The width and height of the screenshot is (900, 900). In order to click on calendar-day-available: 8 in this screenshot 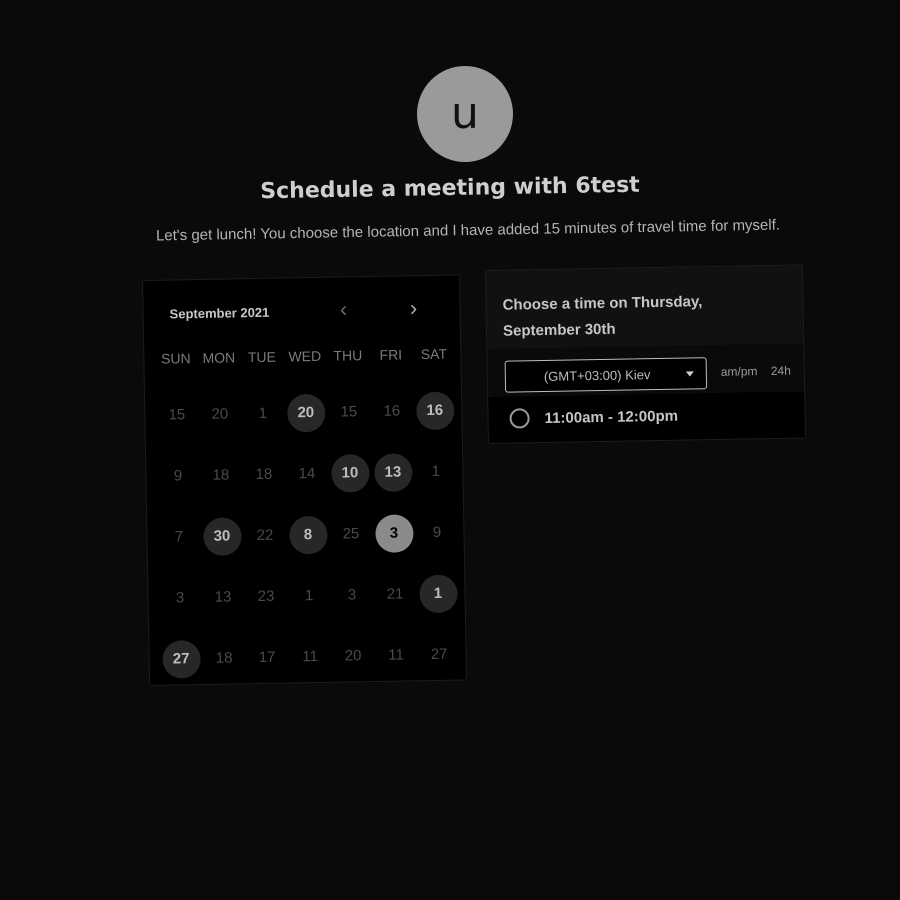, I will do `click(308, 535)`.